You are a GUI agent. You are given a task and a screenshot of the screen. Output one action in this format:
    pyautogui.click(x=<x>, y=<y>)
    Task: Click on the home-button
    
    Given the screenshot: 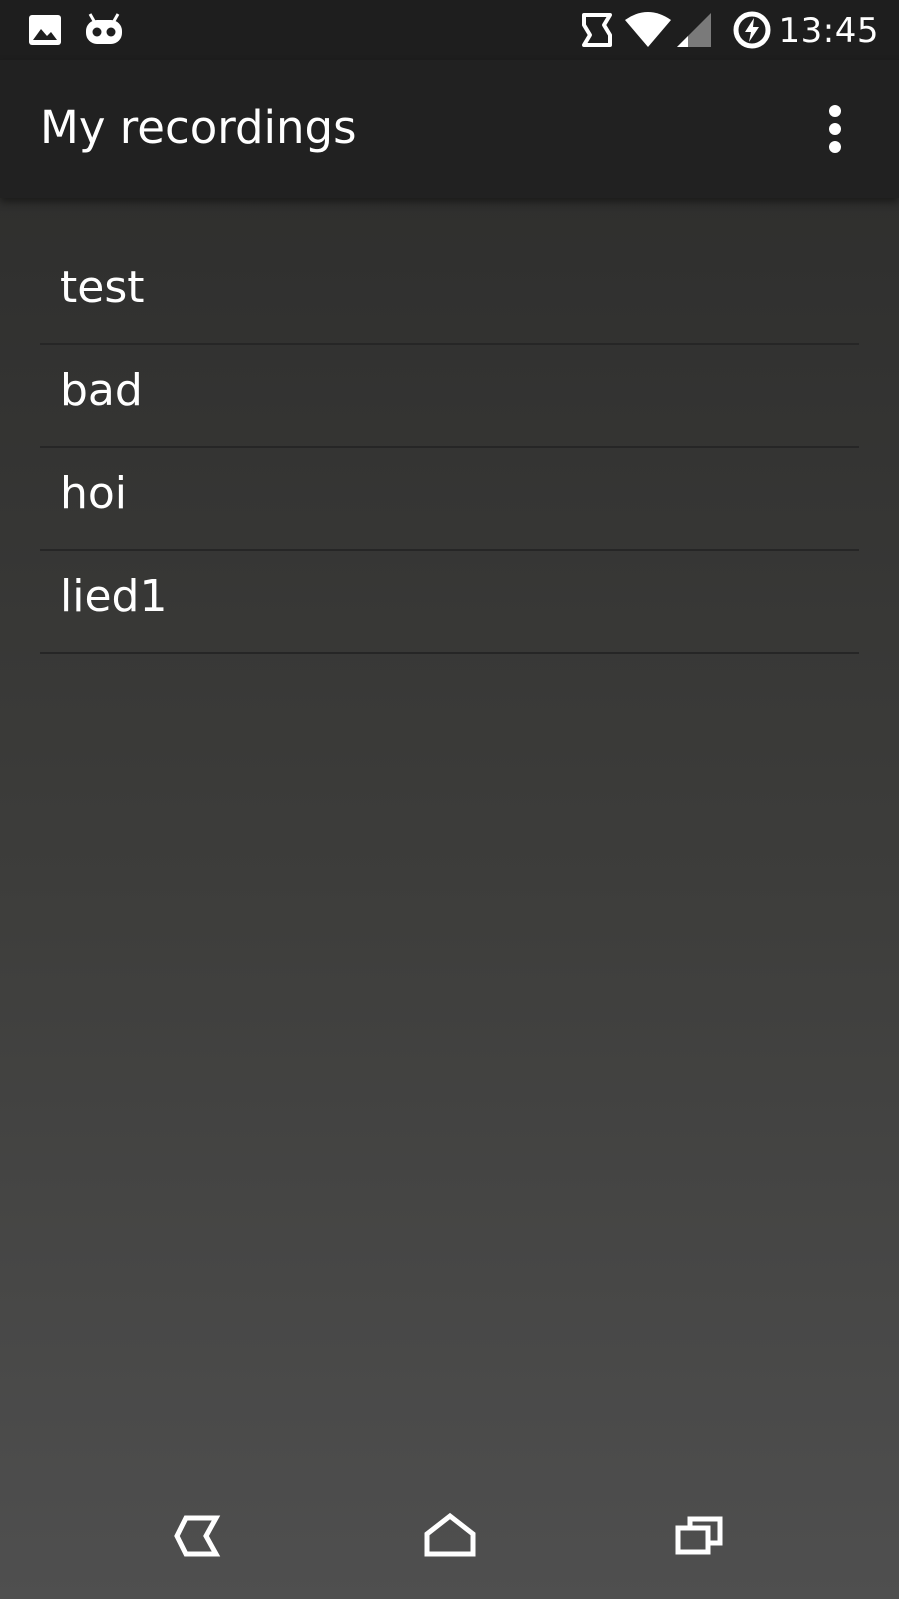 What is the action you would take?
    pyautogui.click(x=450, y=1537)
    